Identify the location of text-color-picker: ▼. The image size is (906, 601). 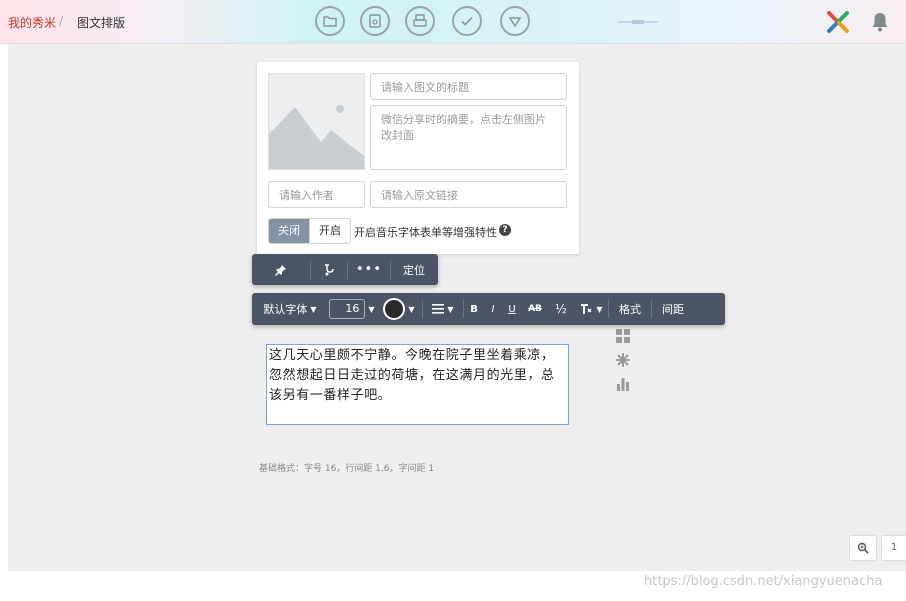
(399, 309).